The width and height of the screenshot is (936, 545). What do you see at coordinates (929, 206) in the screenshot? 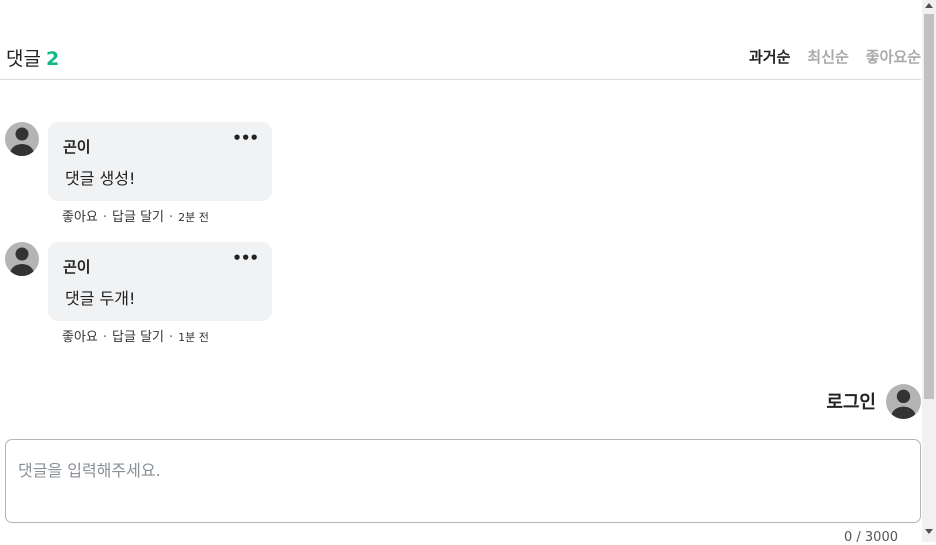
I see `scrollbar-thumb` at bounding box center [929, 206].